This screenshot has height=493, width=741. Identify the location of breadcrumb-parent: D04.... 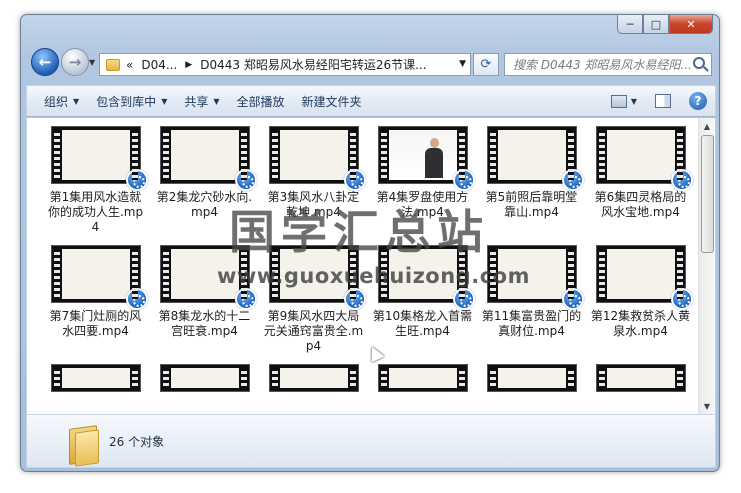
(159, 65).